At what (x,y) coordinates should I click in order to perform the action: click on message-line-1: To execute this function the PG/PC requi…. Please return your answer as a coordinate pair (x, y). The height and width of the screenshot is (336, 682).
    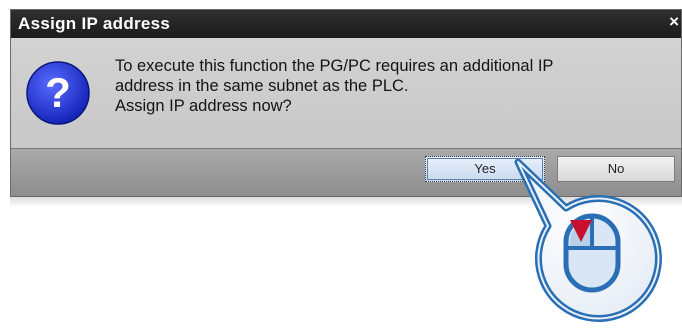
    Looking at the image, I should click on (334, 66).